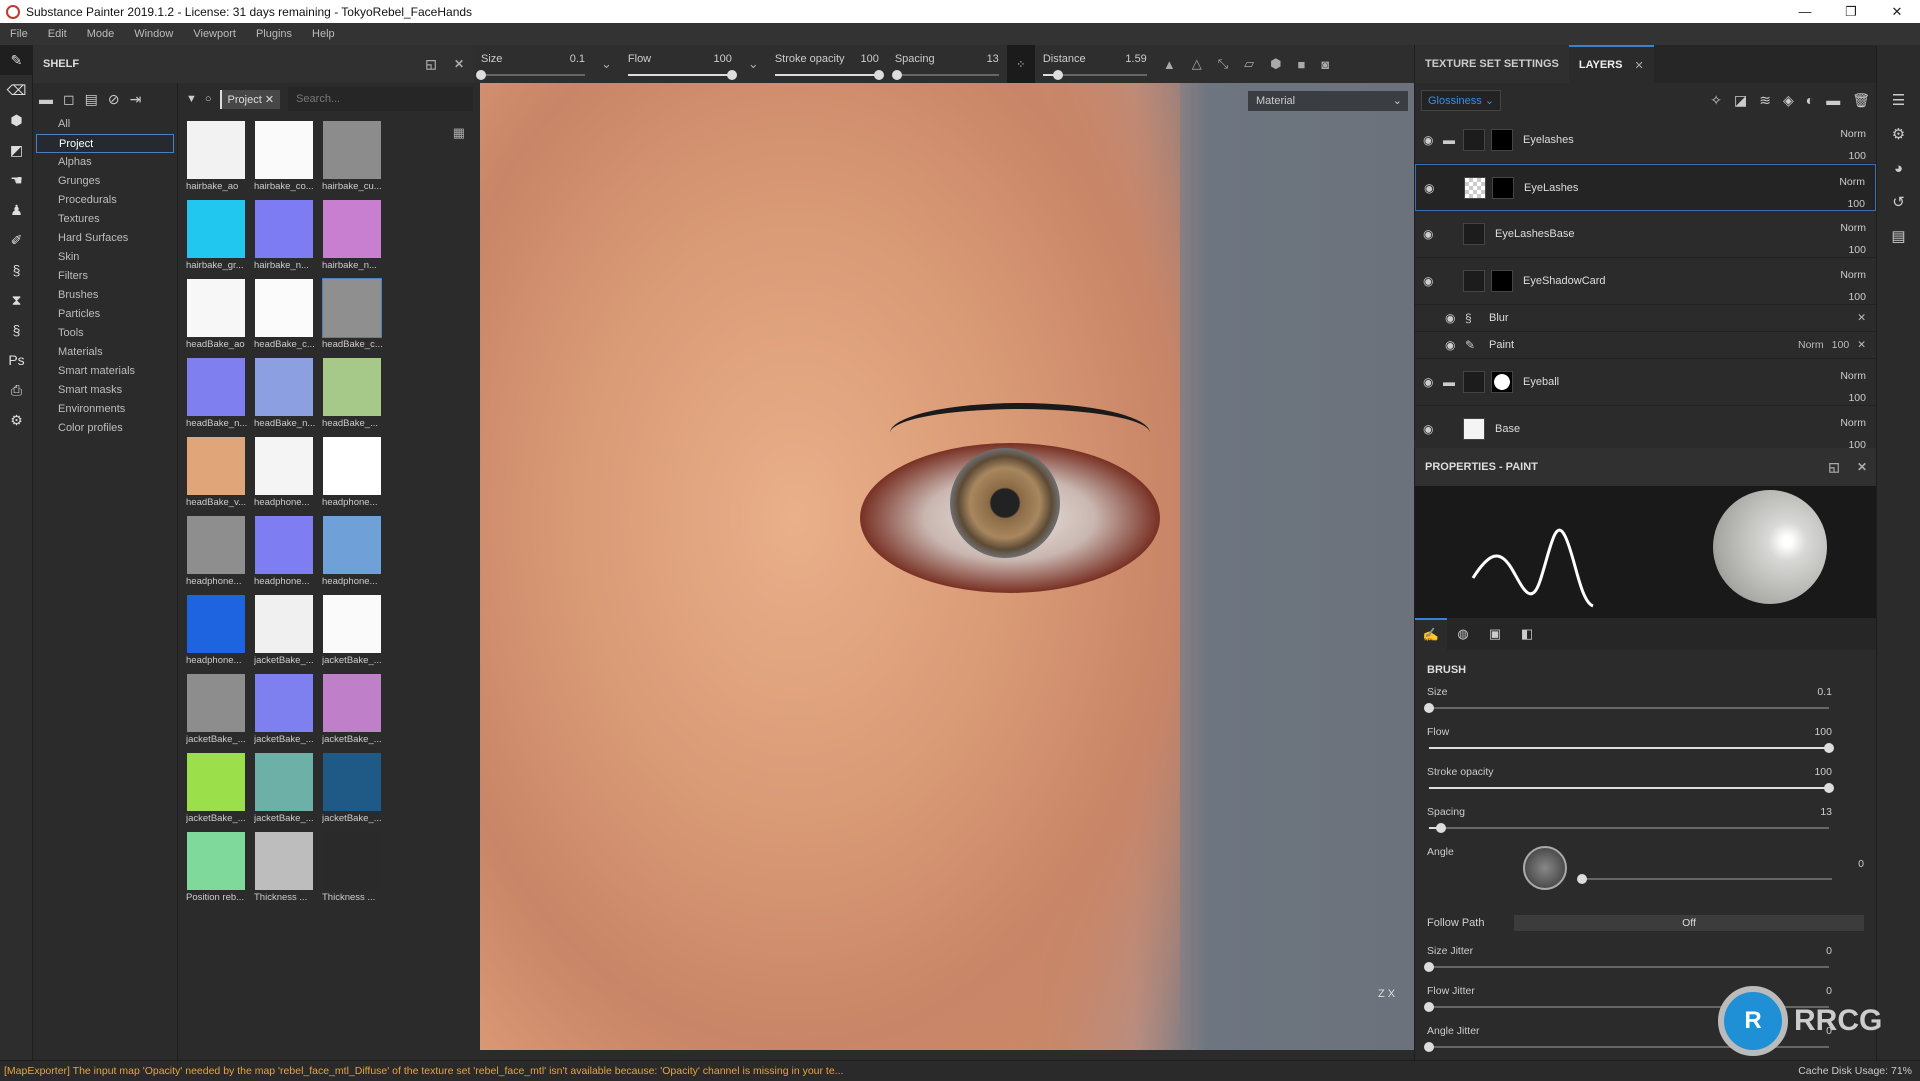  Describe the element at coordinates (191, 99) in the screenshot. I see `filter-icon: ▼` at that location.